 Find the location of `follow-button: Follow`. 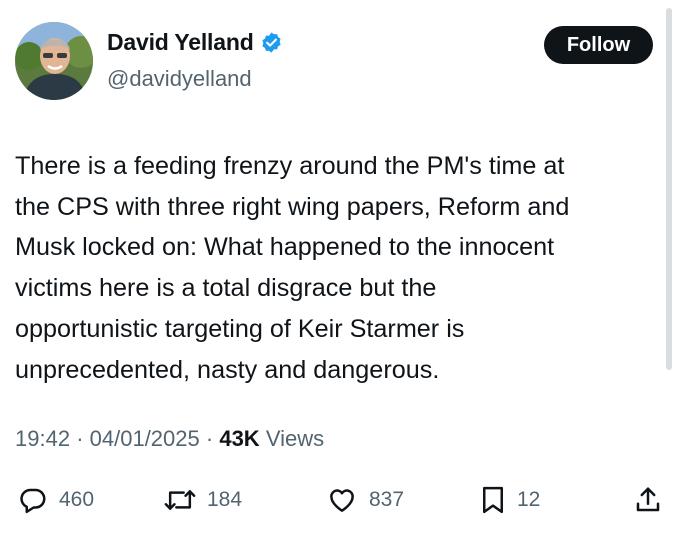

follow-button: Follow is located at coordinates (598, 45).